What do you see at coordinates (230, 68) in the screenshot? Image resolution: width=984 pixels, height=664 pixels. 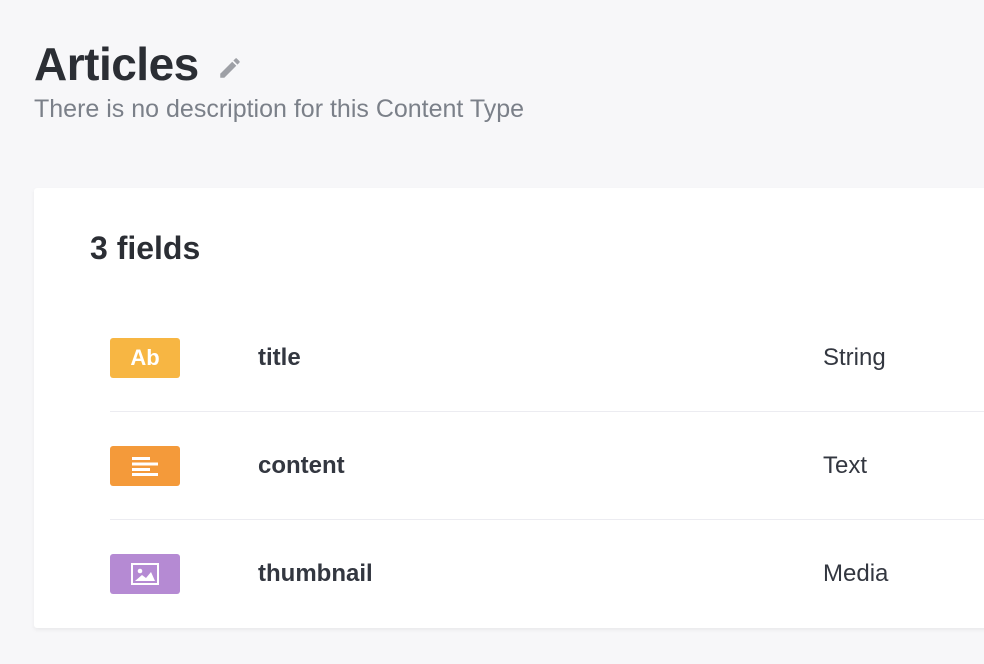 I see `pencil-icon` at bounding box center [230, 68].